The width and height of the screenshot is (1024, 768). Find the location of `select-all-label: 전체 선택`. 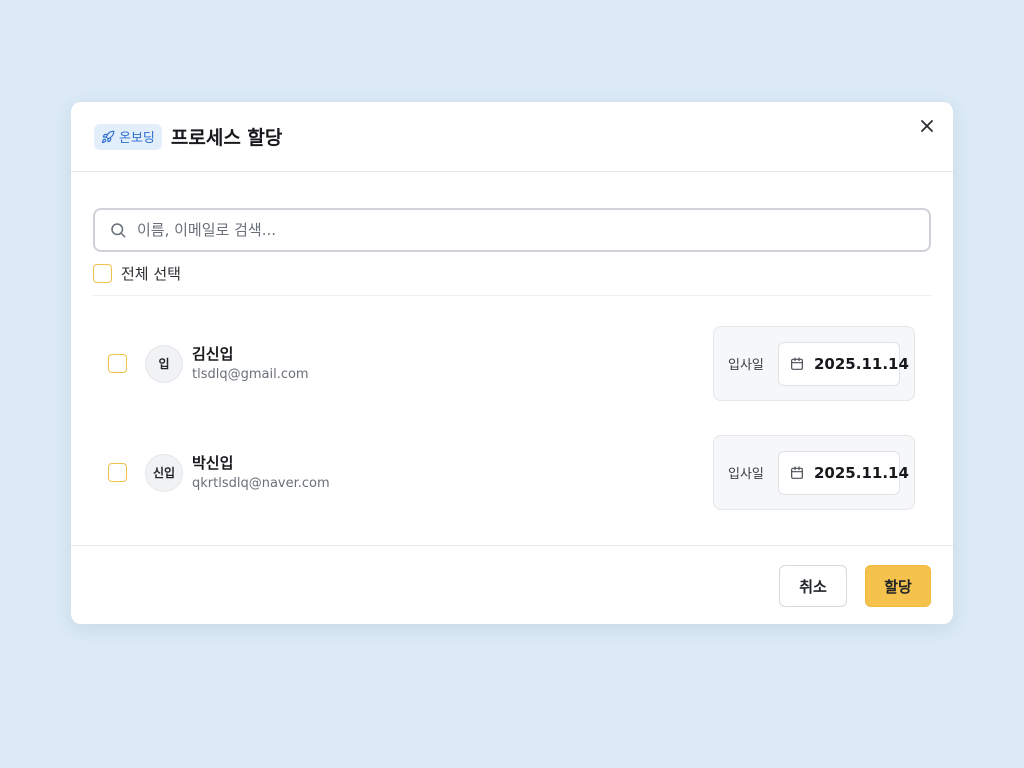

select-all-label: 전체 선택 is located at coordinates (151, 274).